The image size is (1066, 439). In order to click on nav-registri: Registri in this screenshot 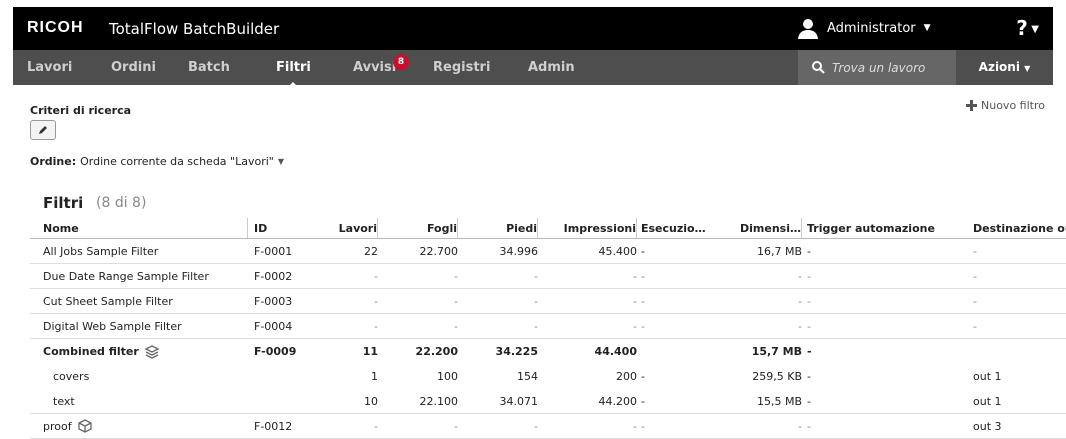, I will do `click(461, 67)`.